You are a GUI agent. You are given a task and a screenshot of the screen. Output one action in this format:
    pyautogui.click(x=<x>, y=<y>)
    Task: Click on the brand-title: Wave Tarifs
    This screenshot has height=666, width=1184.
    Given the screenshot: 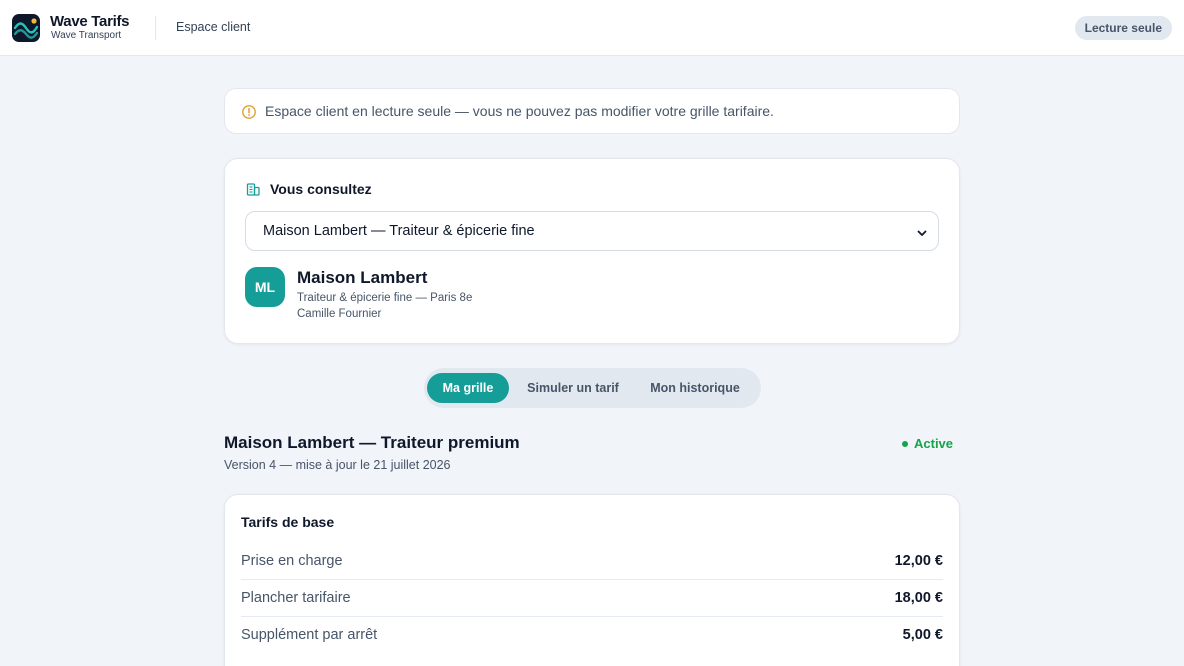 What is the action you would take?
    pyautogui.click(x=90, y=21)
    